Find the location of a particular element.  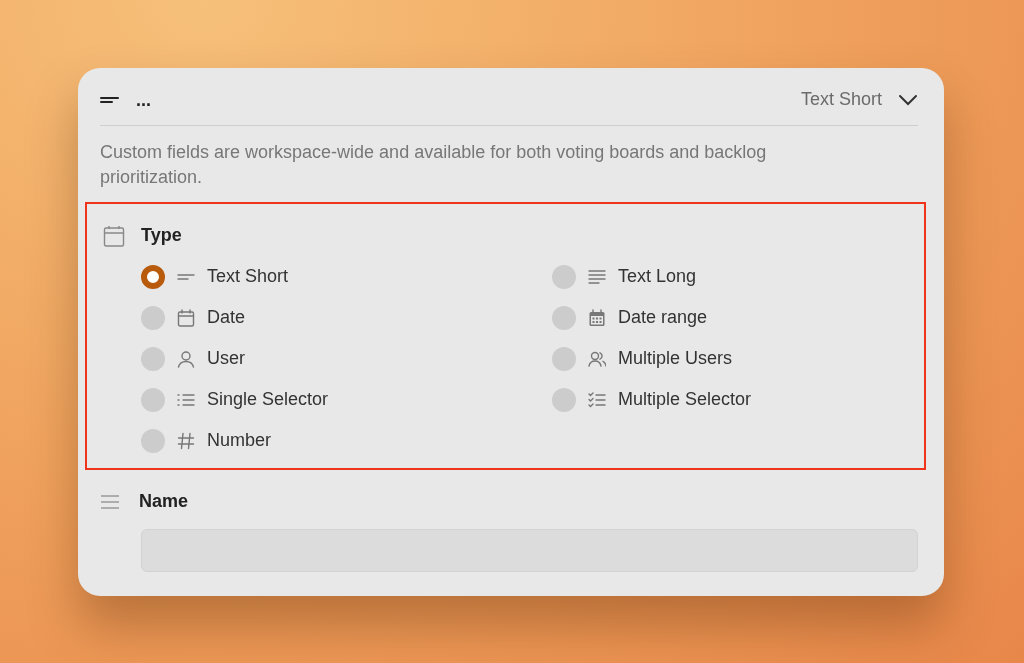

type-dropdown: Text Short is located at coordinates (859, 99).